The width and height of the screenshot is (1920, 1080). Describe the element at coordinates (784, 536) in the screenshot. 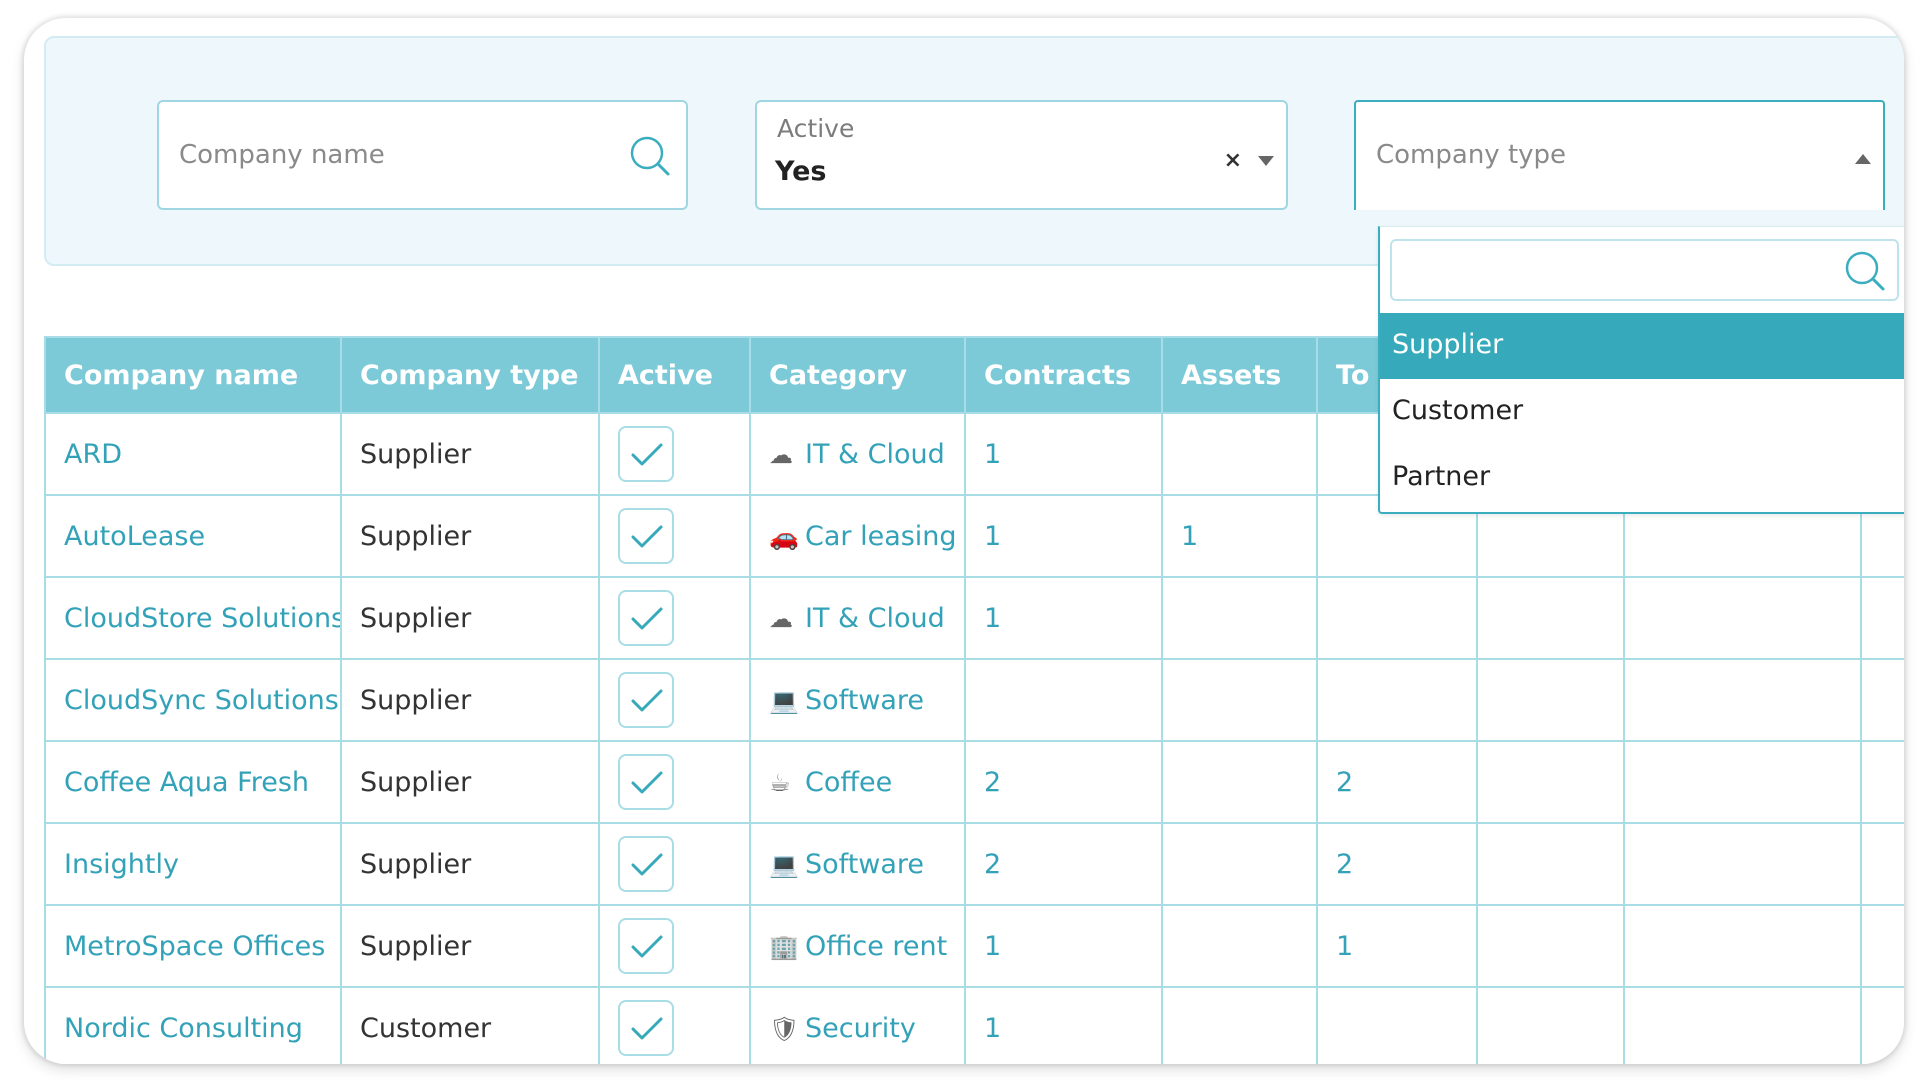

I see `car-icon: 🚗` at that location.